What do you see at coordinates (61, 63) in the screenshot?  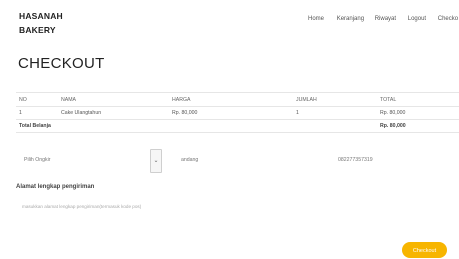 I see `page-title: CHECKOUT` at bounding box center [61, 63].